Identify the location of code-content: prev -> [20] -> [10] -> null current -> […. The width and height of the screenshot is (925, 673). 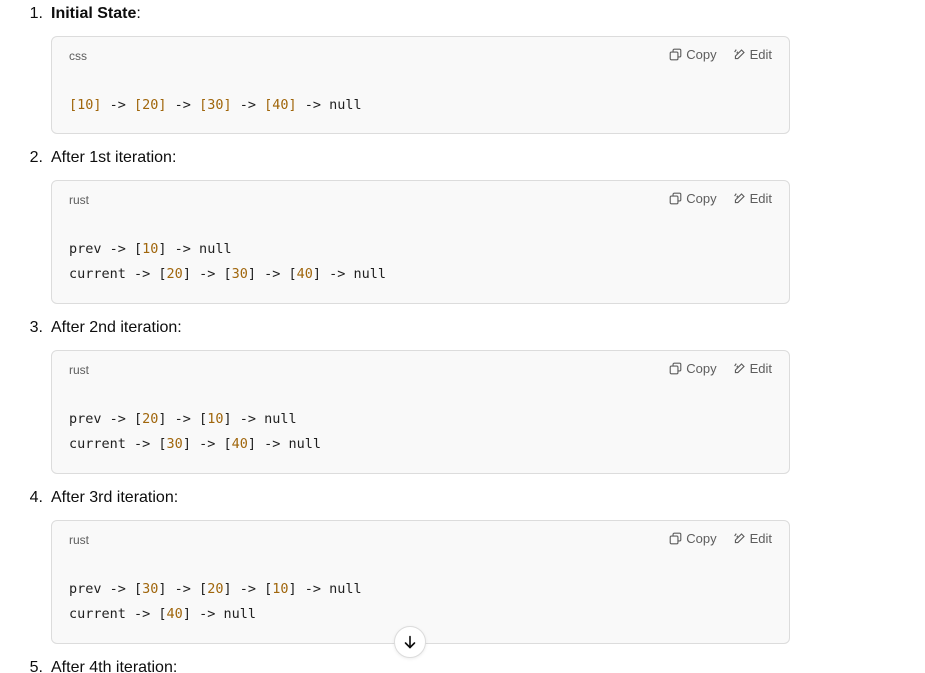
(195, 432).